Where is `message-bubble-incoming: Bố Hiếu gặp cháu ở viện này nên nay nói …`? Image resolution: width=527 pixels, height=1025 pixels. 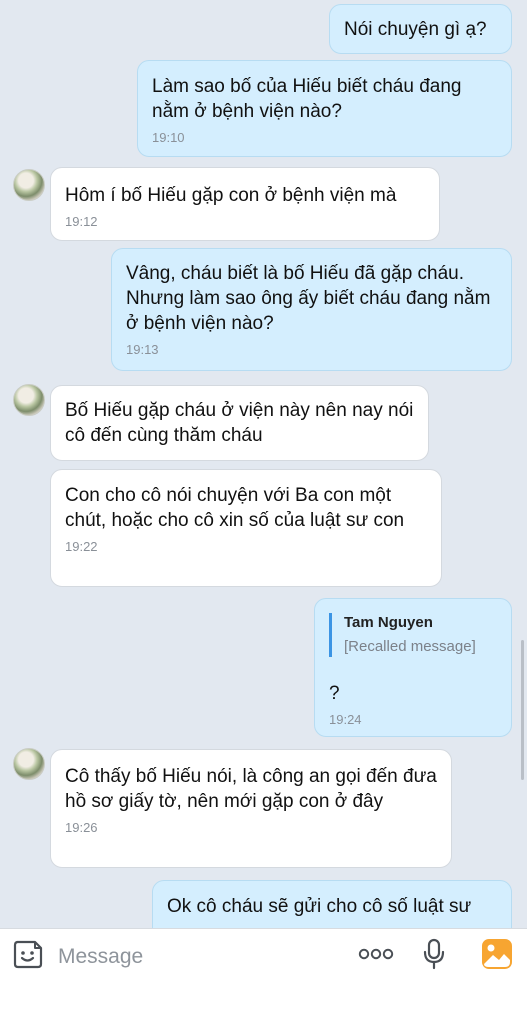
message-bubble-incoming: Bố Hiếu gặp cháu ở viện này nên nay nói … is located at coordinates (239, 423).